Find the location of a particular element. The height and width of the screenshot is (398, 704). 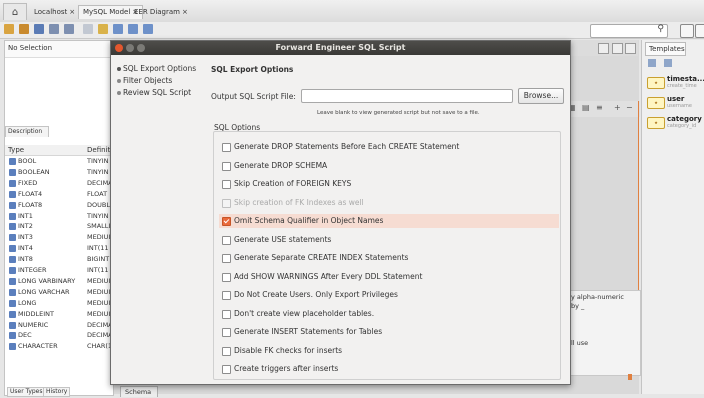

list-item: LONG MEDIUI is located at coordinates (59, 303).